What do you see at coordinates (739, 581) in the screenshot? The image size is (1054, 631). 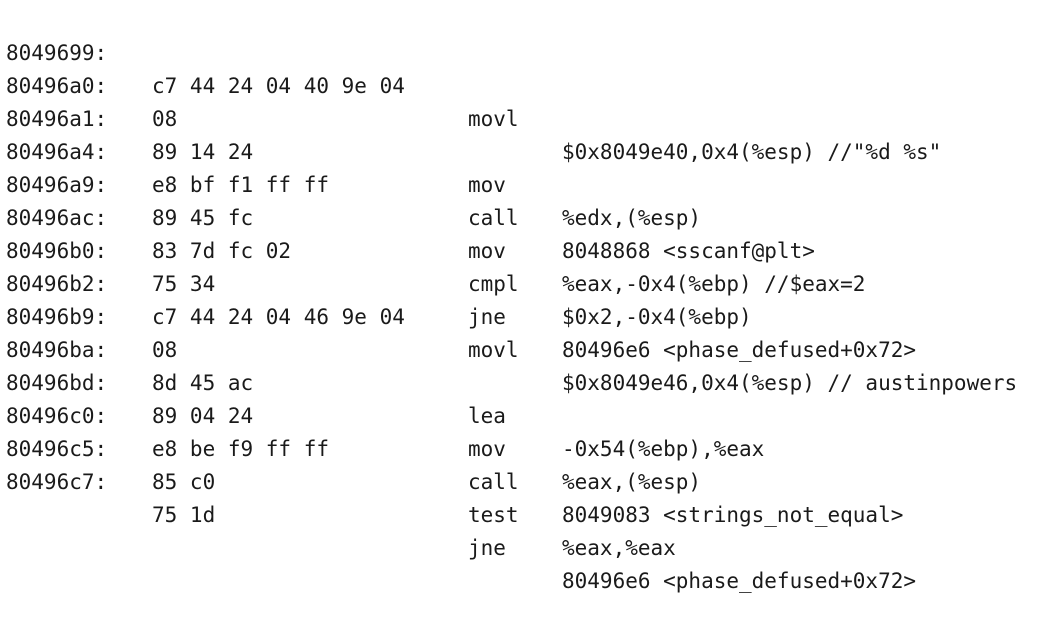 I see `instruction-operands: 80496e6 <phase_defused+0x72>` at bounding box center [739, 581].